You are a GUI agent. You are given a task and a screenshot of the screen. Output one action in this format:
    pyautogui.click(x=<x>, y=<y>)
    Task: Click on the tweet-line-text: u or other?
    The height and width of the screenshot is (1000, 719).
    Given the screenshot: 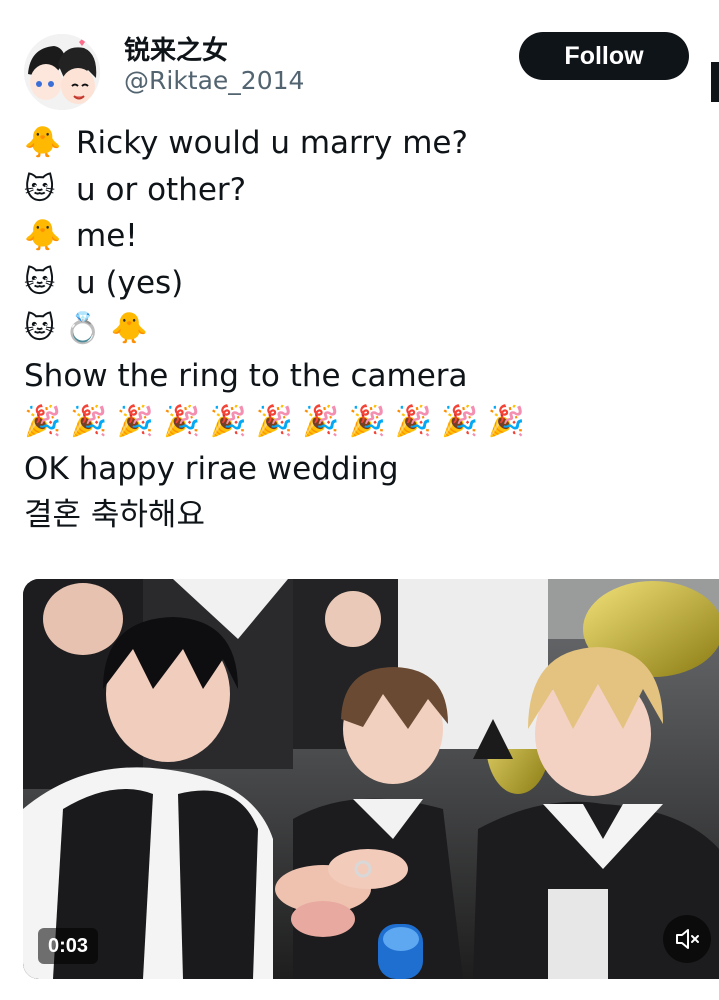 What is the action you would take?
    pyautogui.click(x=161, y=189)
    